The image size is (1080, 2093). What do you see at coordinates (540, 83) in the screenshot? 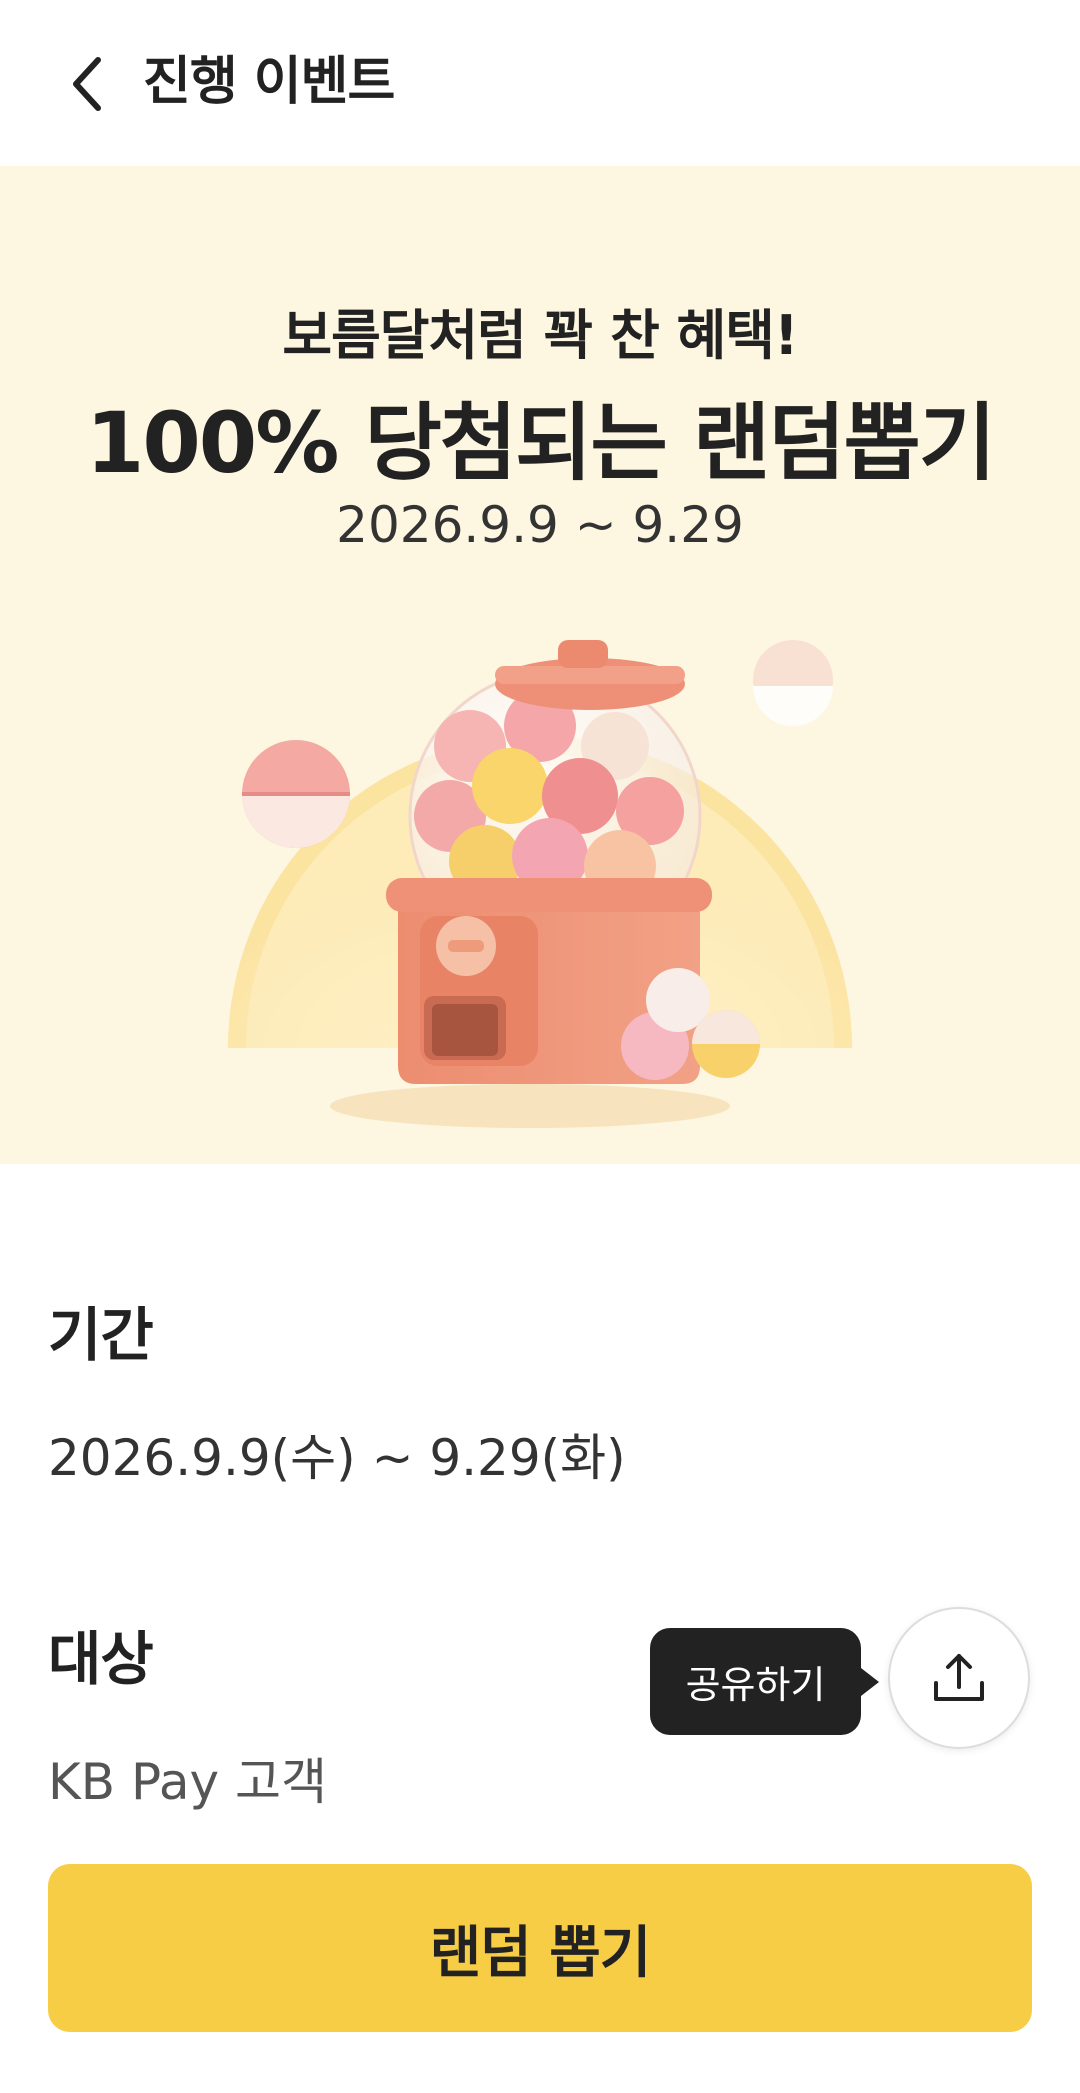
I see `top-bar: 진행 이벤트` at bounding box center [540, 83].